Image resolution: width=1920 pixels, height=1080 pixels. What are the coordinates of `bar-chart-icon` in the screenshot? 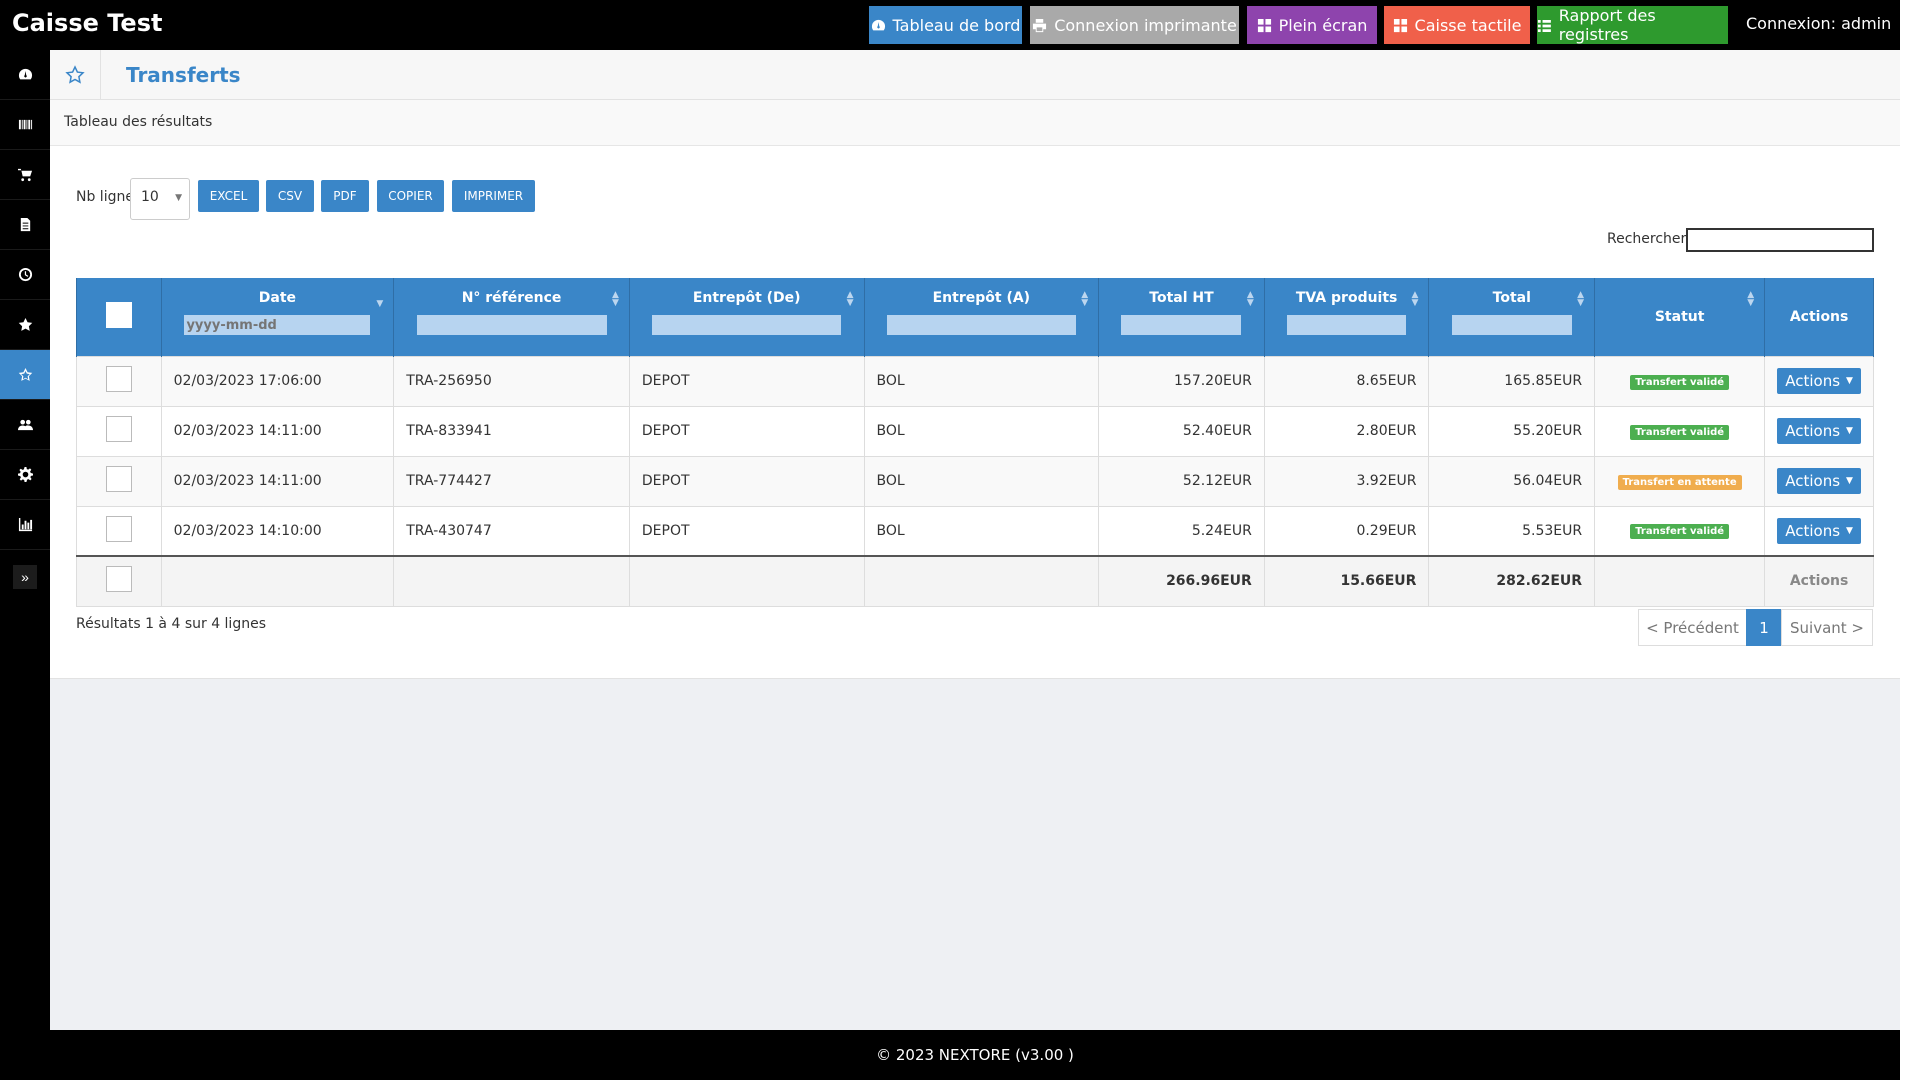 It's located at (25, 524).